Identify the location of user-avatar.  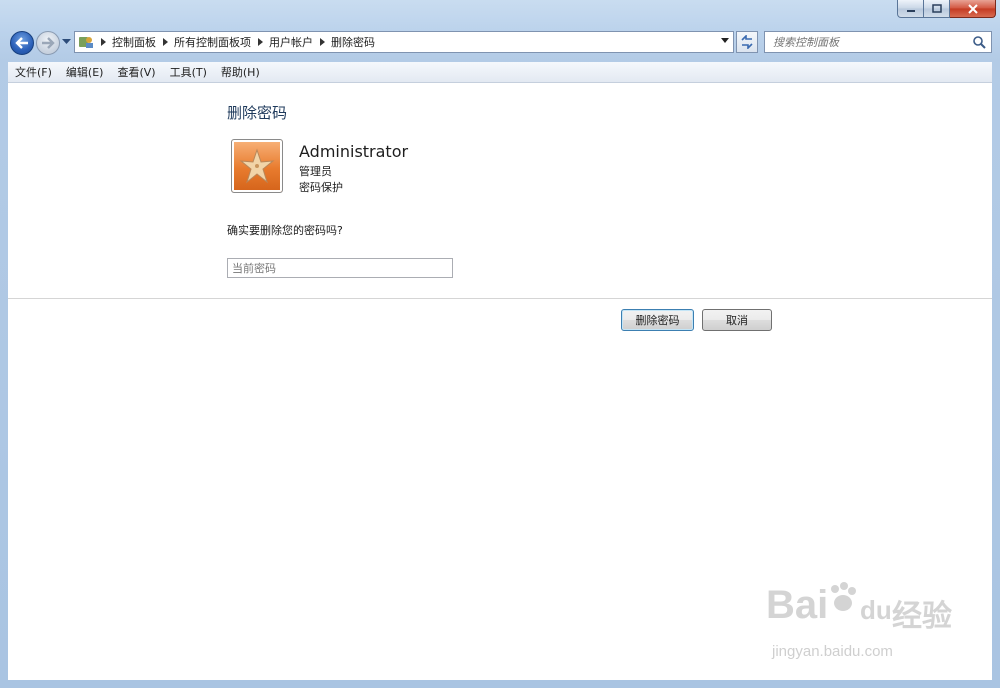
(257, 166).